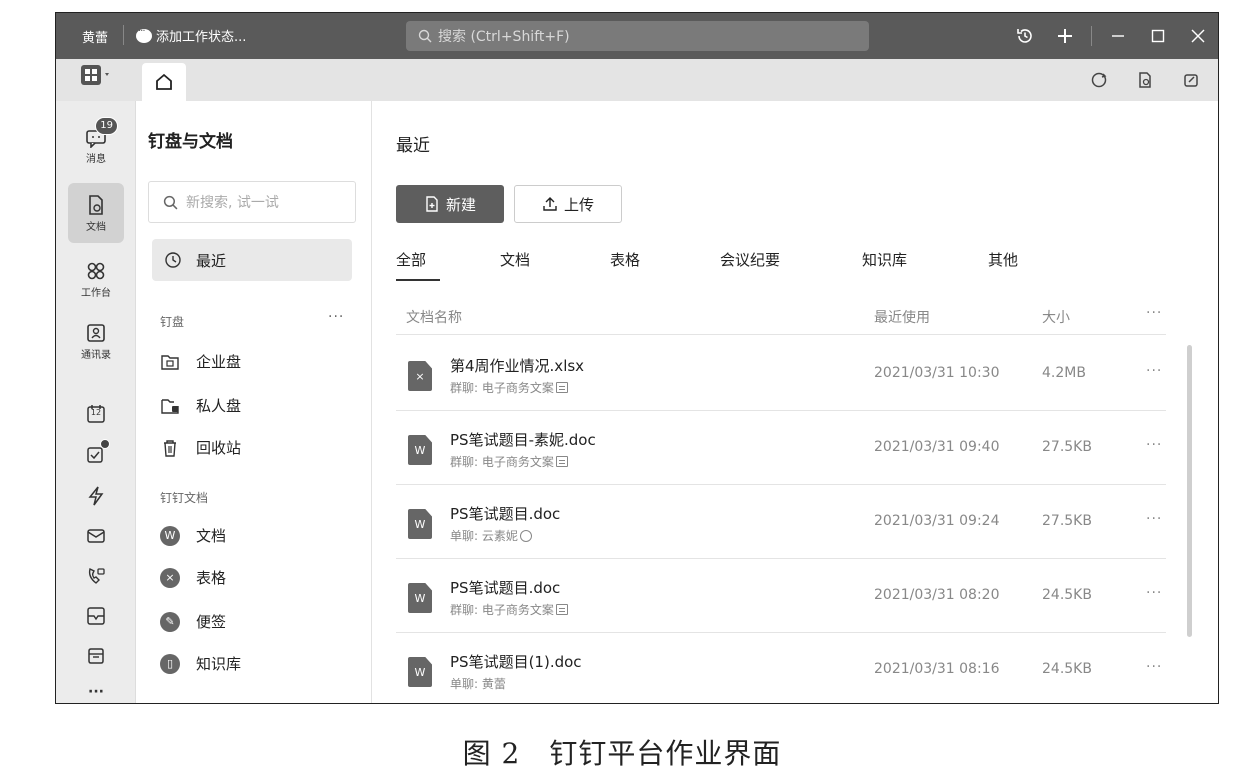 The image size is (1244, 780). I want to click on file-size: 24.5KB, so click(1067, 595).